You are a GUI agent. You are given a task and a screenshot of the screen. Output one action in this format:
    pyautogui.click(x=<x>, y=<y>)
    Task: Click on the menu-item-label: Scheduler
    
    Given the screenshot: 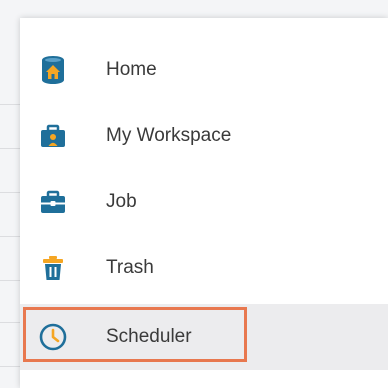 What is the action you would take?
    pyautogui.click(x=149, y=336)
    